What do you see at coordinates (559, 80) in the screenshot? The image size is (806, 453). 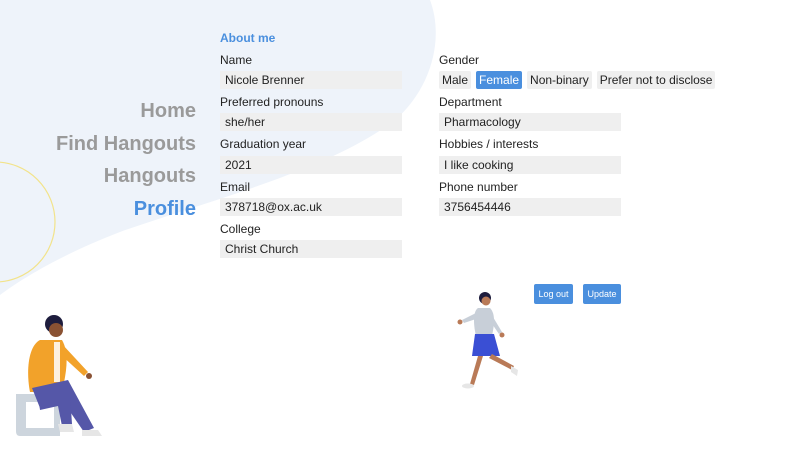 I see `gender-option-non-binary: Non-binary` at bounding box center [559, 80].